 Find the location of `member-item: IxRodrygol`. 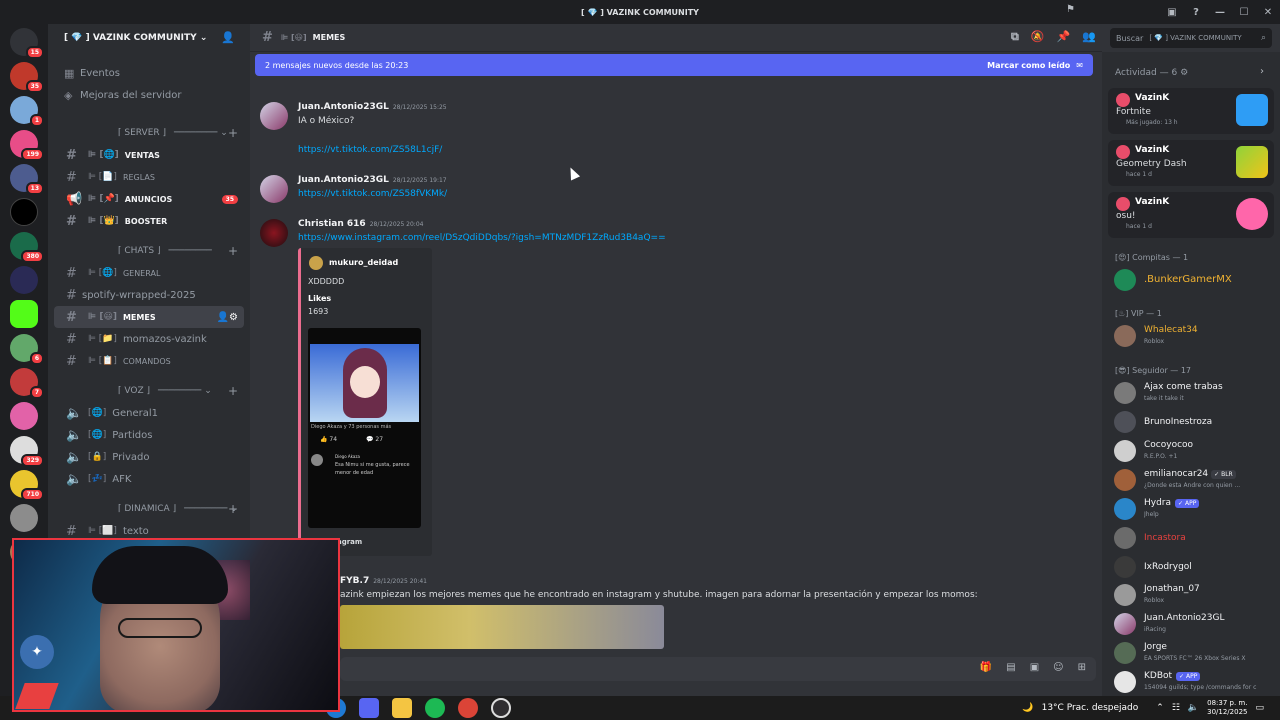

member-item: IxRodrygol is located at coordinates (1194, 567).